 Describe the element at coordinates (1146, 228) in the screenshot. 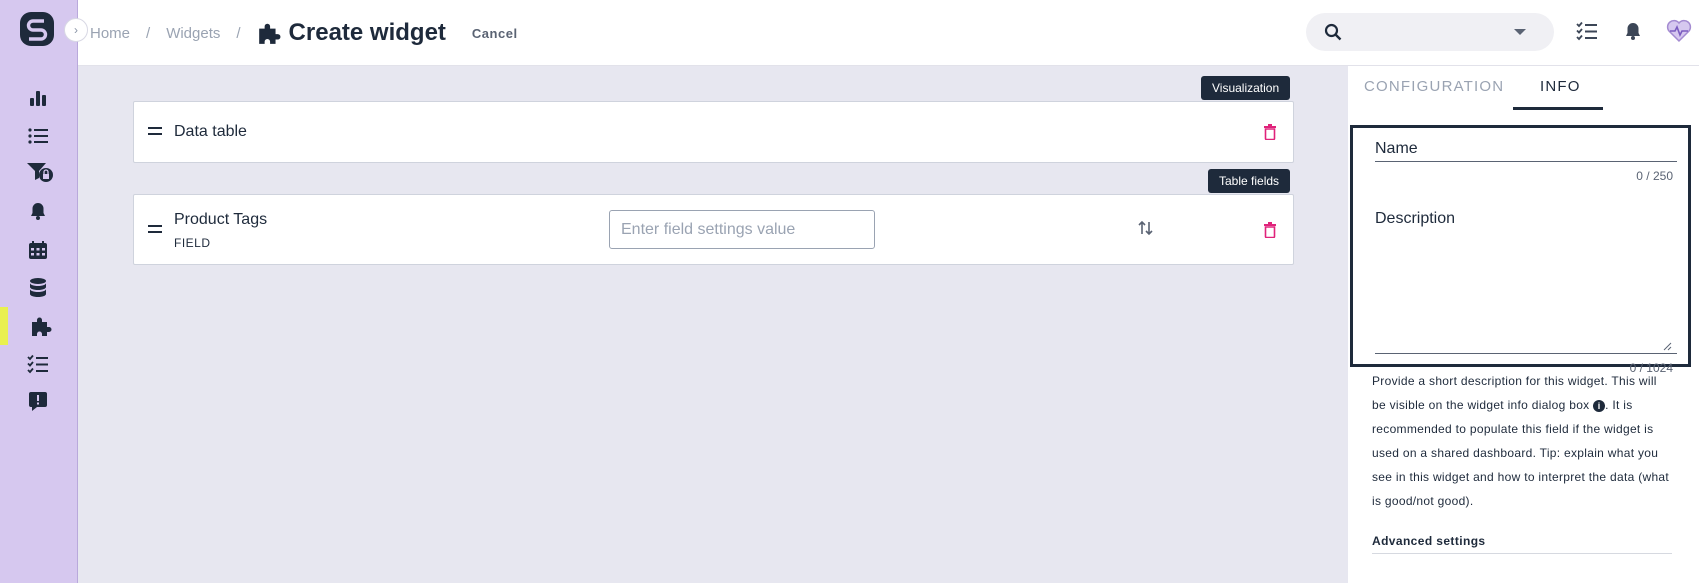

I see `sort-icon` at that location.